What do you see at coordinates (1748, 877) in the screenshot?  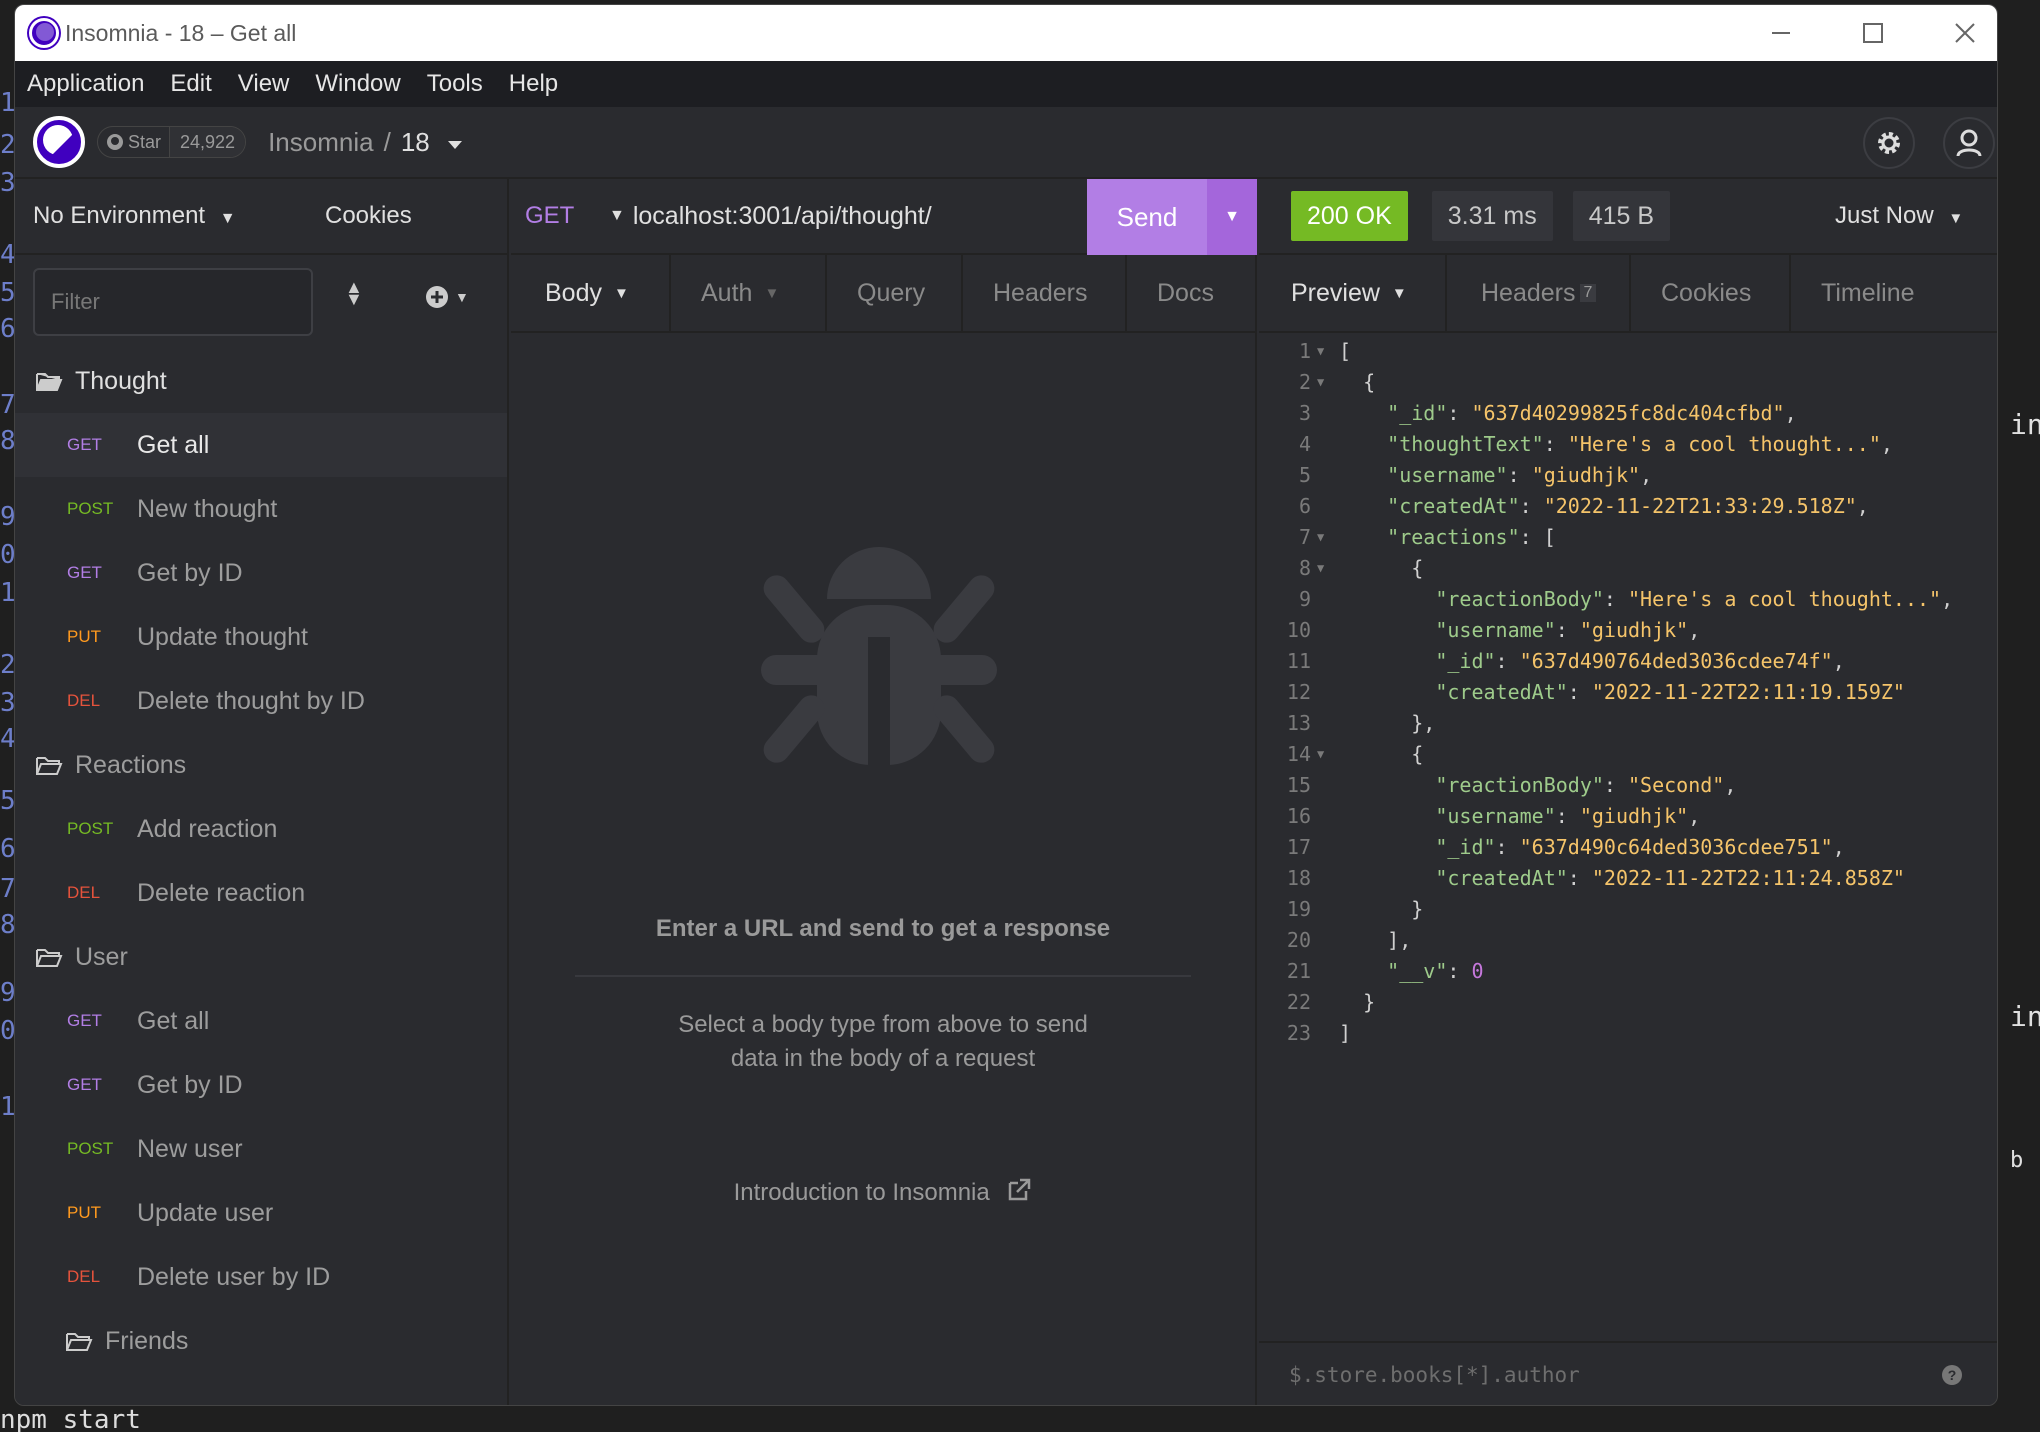 I see `code-token: "2022-11-22T22:11:24.858Z"` at bounding box center [1748, 877].